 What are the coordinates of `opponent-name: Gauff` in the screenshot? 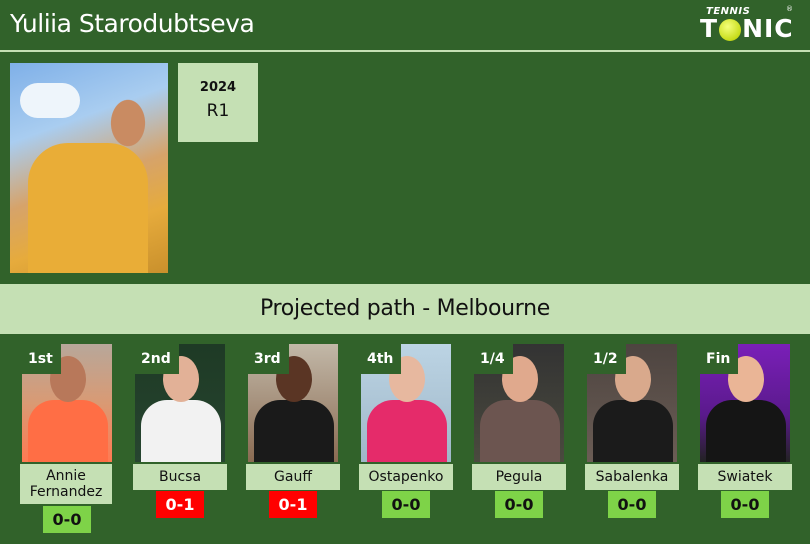 It's located at (293, 477).